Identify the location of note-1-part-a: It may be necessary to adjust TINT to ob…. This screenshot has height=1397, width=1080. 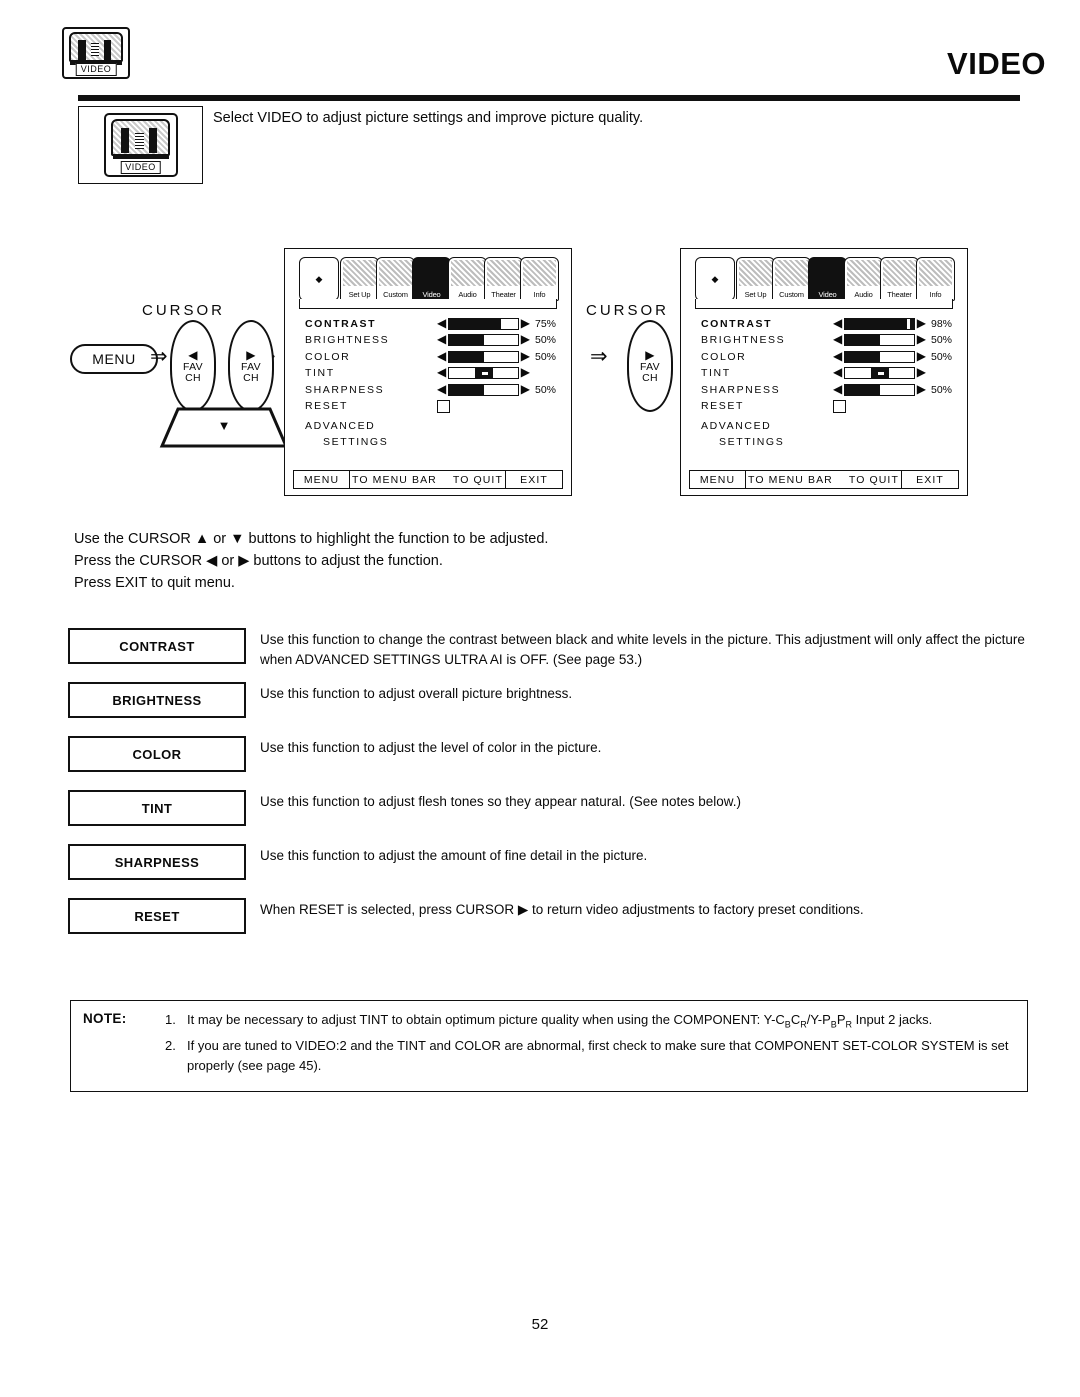
(486, 1019).